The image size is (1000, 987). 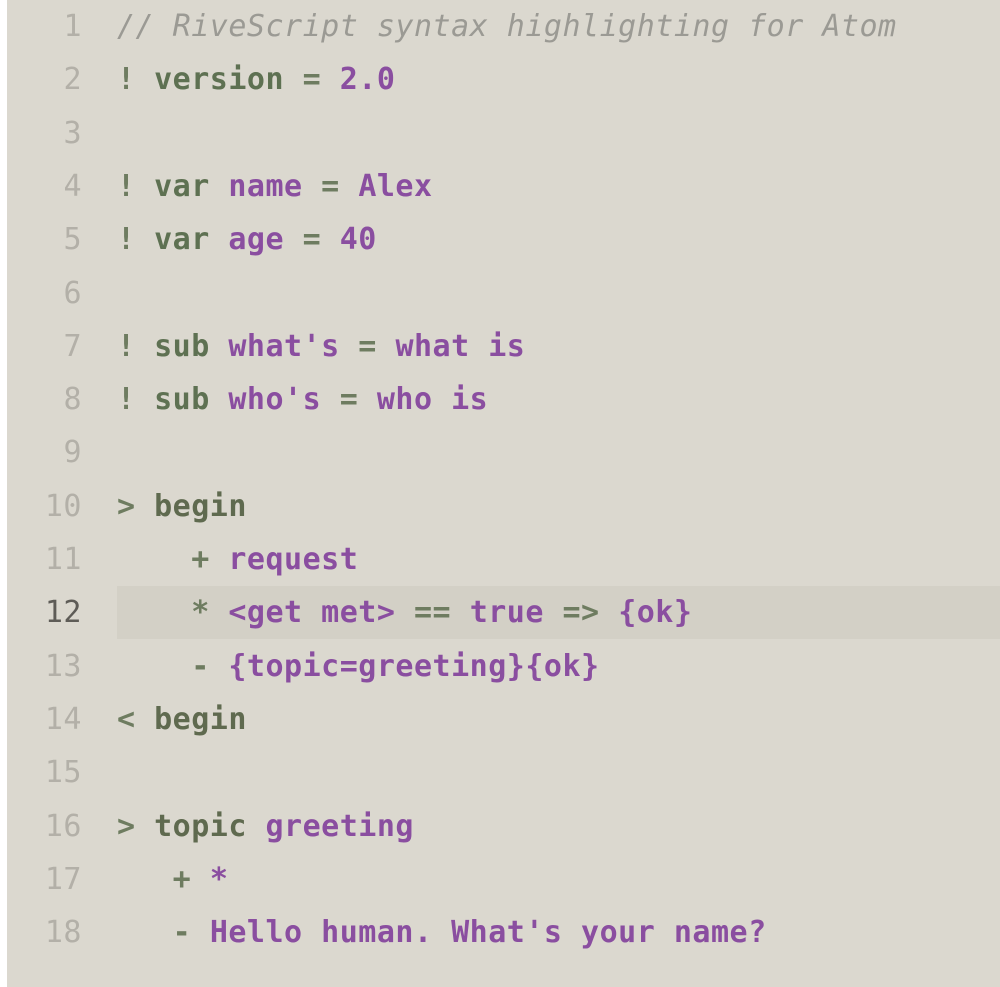 I want to click on editor-line: 7! sub what's = what is, so click(x=503, y=346).